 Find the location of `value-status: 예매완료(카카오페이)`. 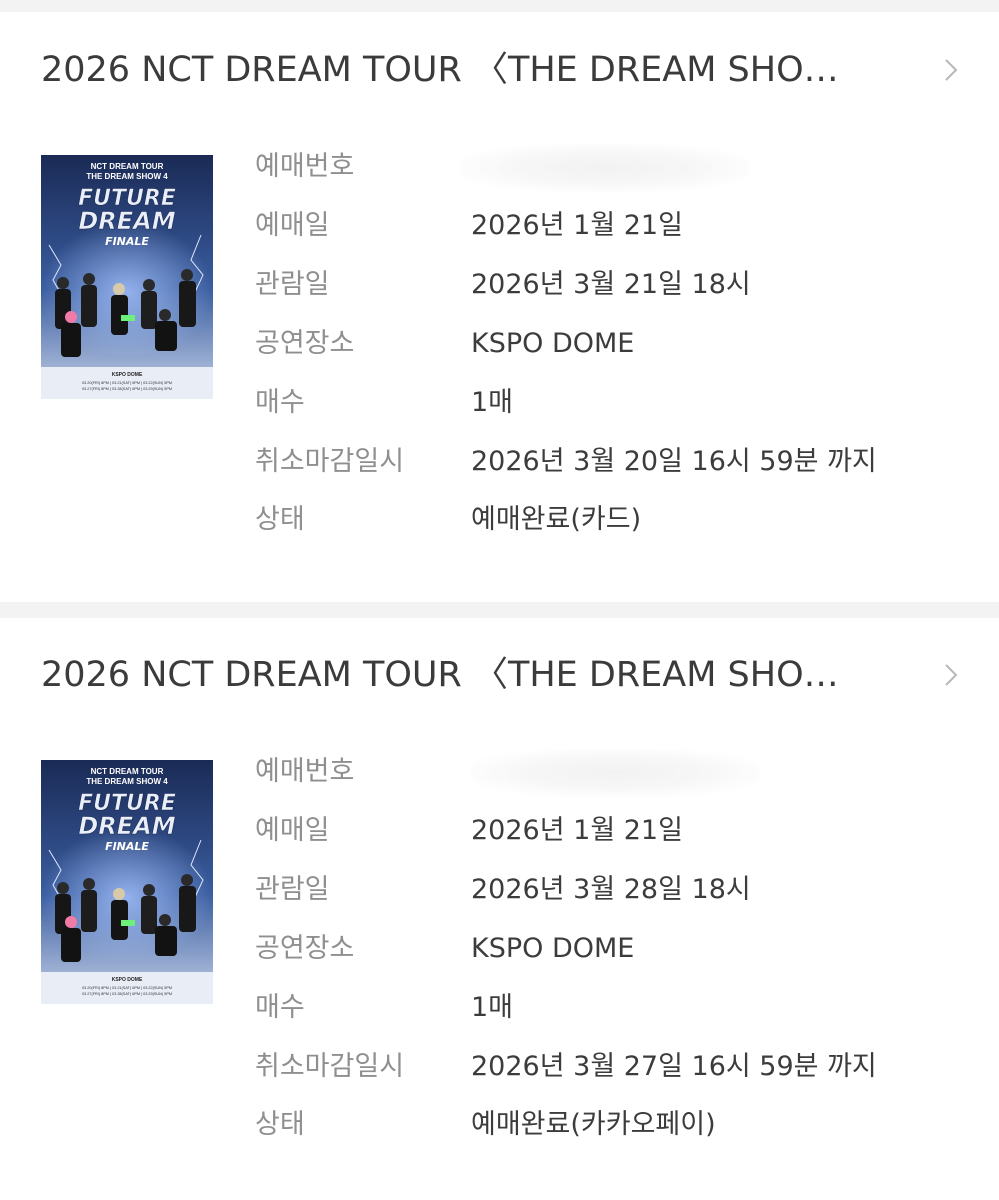

value-status: 예매완료(카카오페이) is located at coordinates (593, 1124).